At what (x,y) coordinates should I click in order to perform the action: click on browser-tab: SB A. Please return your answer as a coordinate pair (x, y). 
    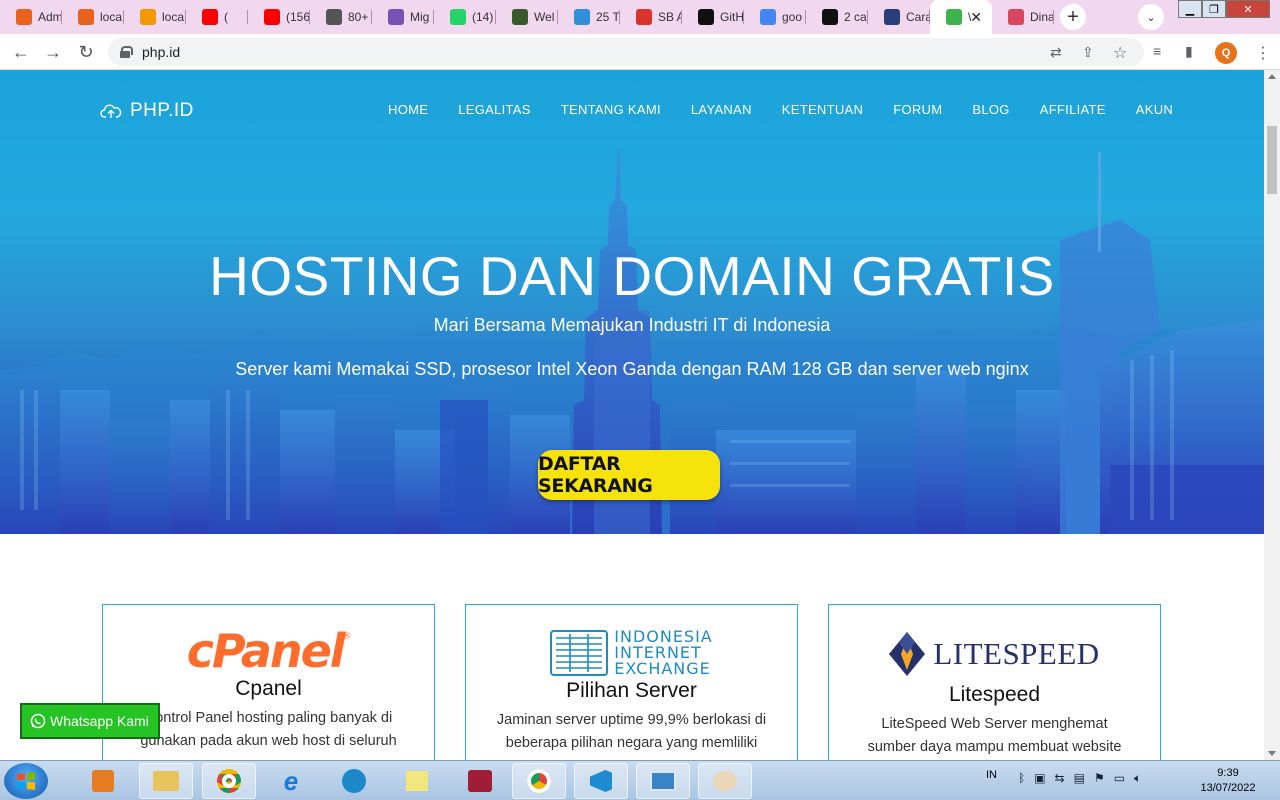
    Looking at the image, I should click on (651, 17).